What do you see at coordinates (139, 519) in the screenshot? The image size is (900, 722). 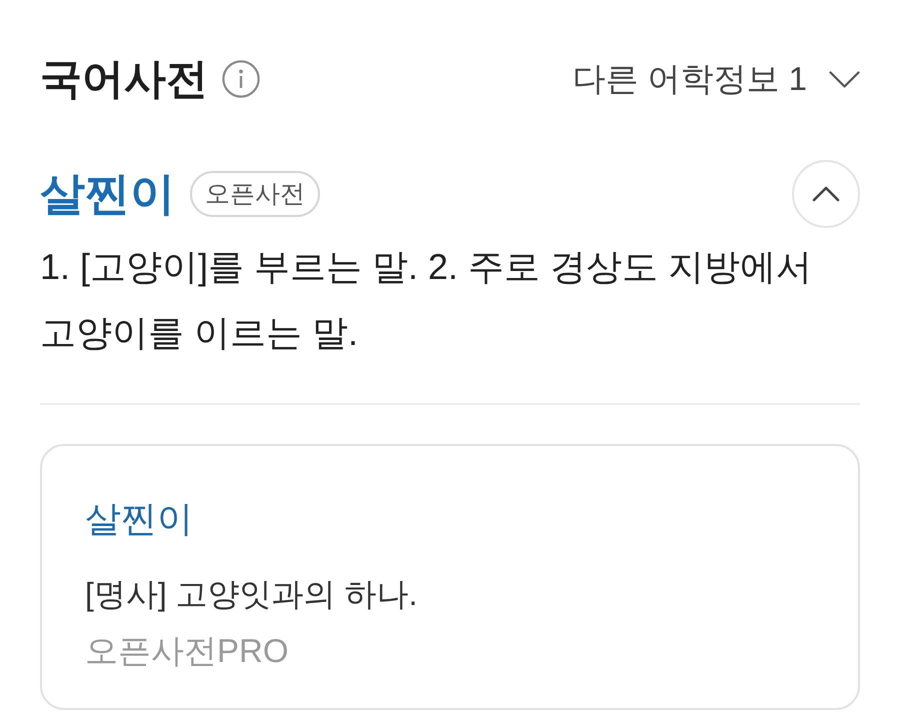 I see `card-word: 살찐이` at bounding box center [139, 519].